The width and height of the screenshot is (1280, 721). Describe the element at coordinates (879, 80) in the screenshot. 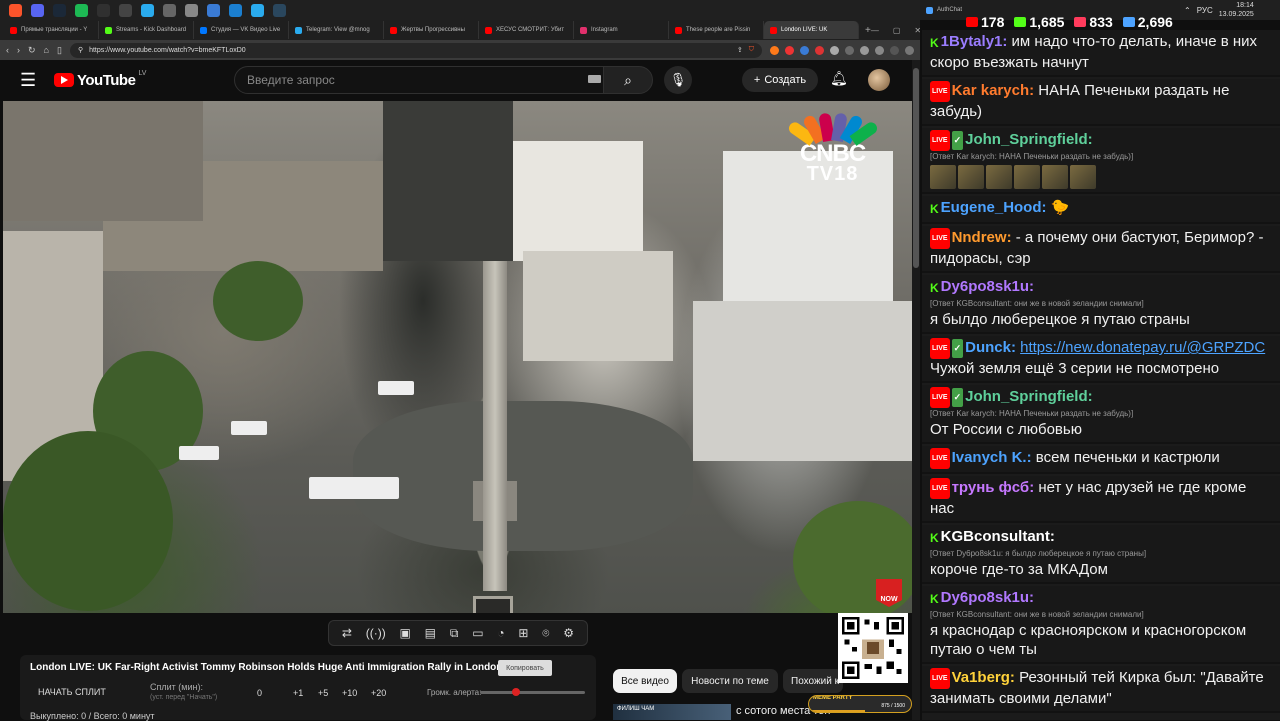

I see `avatar` at that location.